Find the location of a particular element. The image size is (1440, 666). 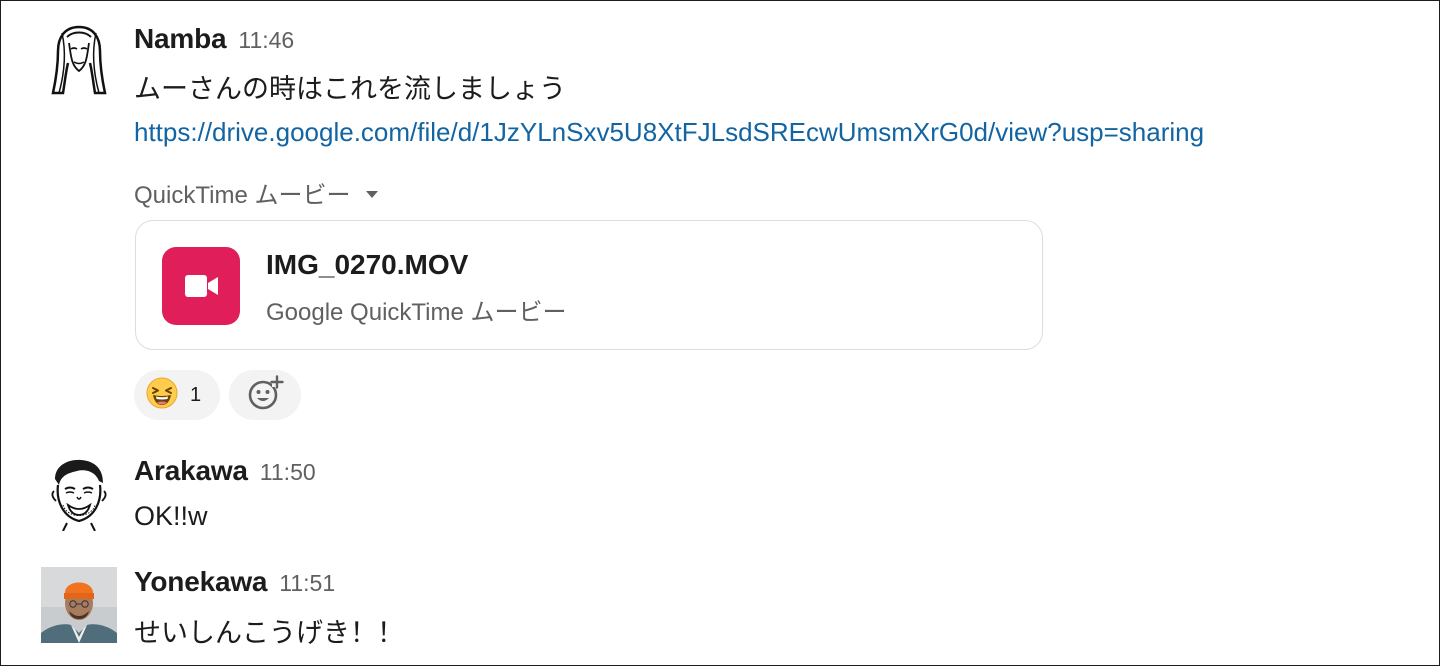

message-text: せいしんこうげき！！ is located at coordinates (269, 633).